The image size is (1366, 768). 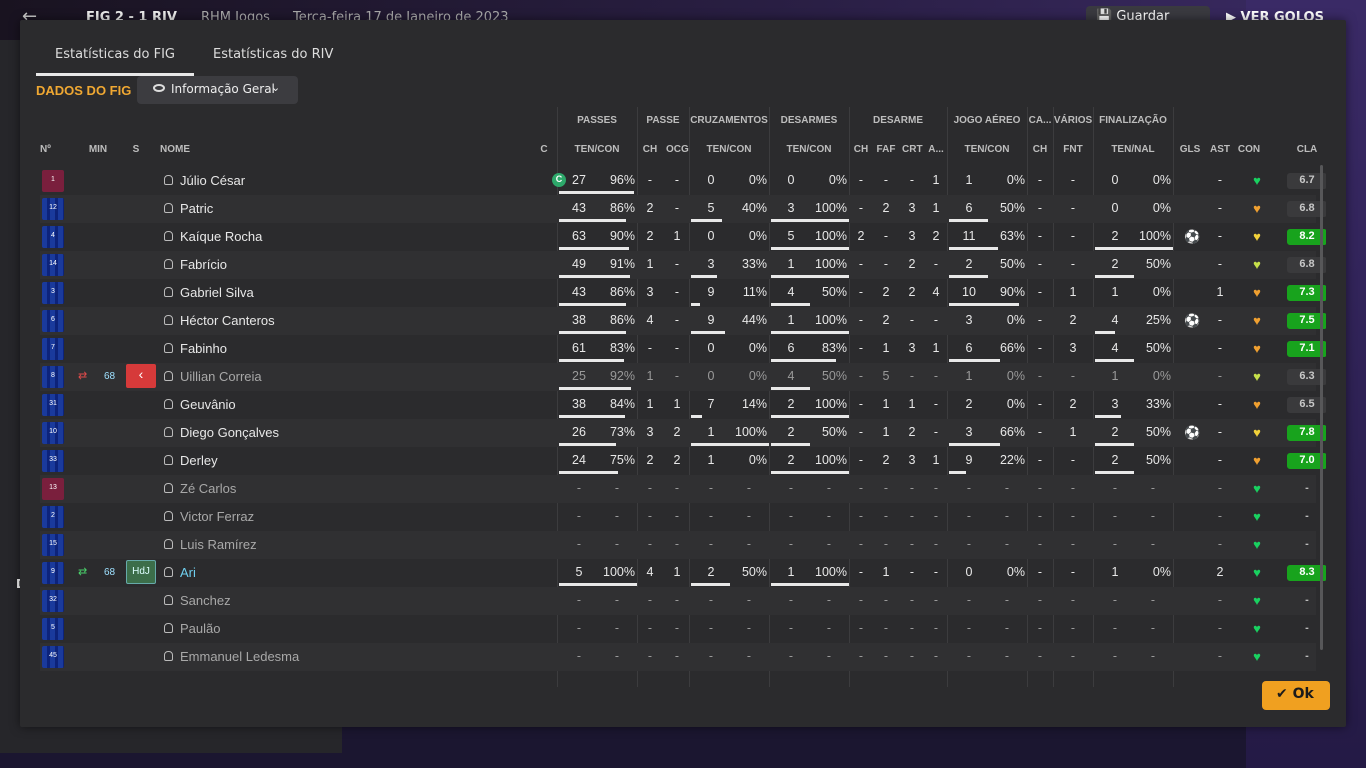 What do you see at coordinates (212, 180) in the screenshot?
I see `player-name: Júlio César` at bounding box center [212, 180].